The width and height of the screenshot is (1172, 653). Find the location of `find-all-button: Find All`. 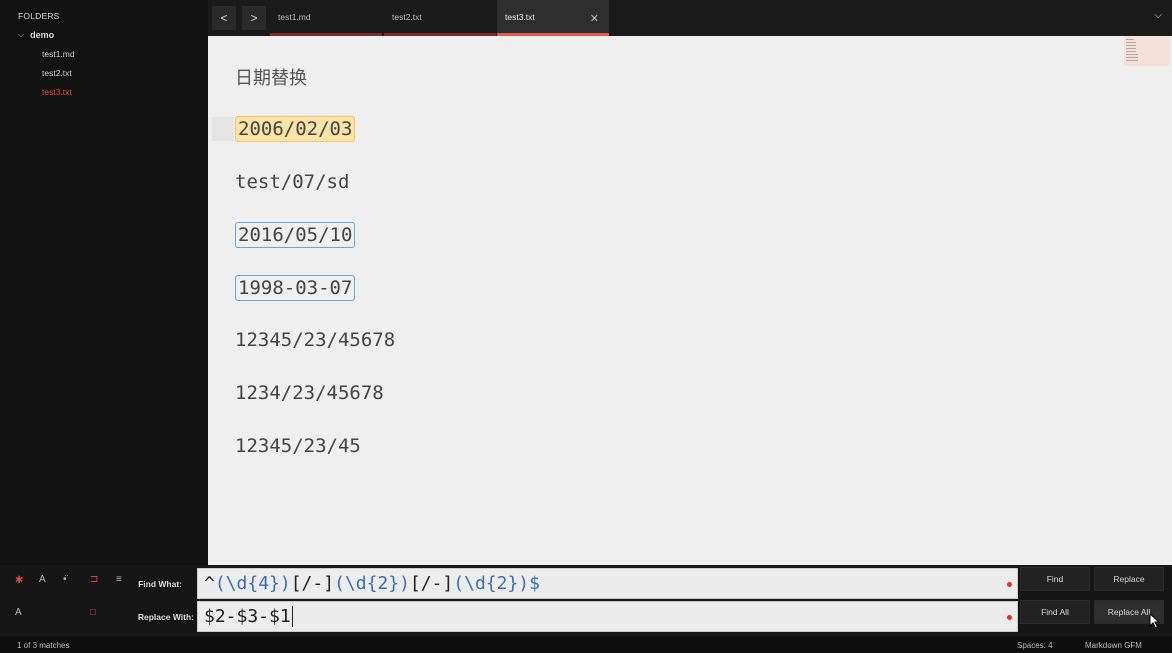

find-all-button: Find All is located at coordinates (1055, 612).